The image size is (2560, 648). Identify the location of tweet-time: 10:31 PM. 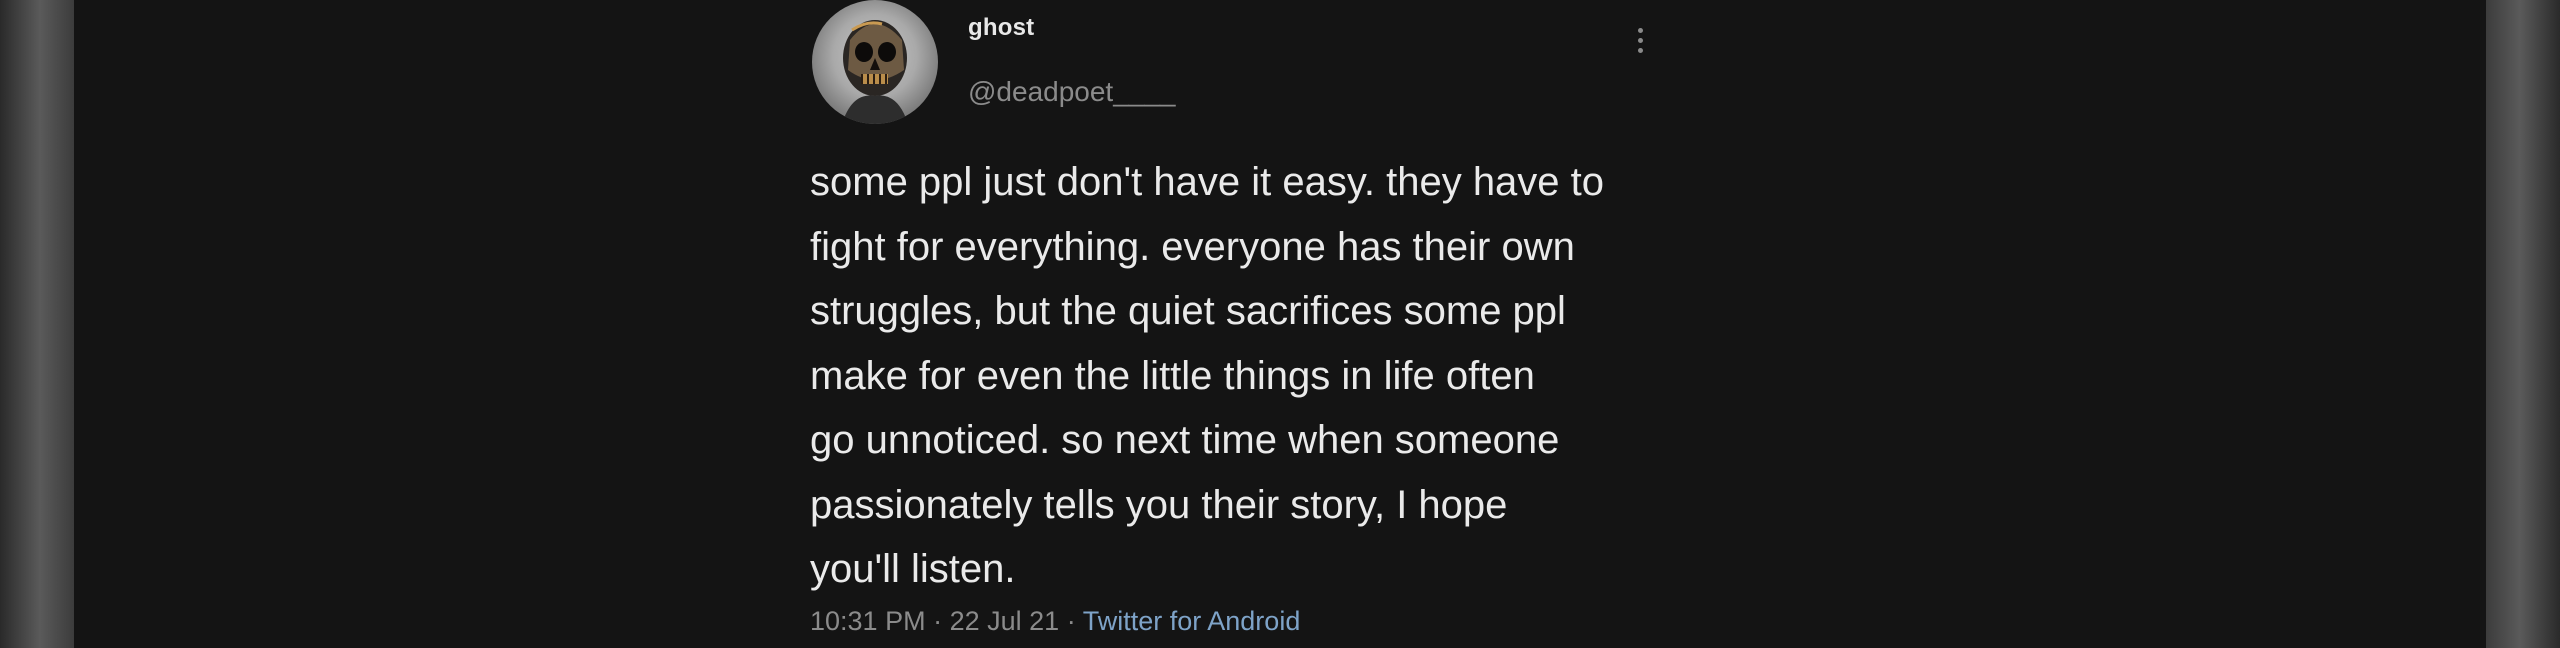
(868, 621).